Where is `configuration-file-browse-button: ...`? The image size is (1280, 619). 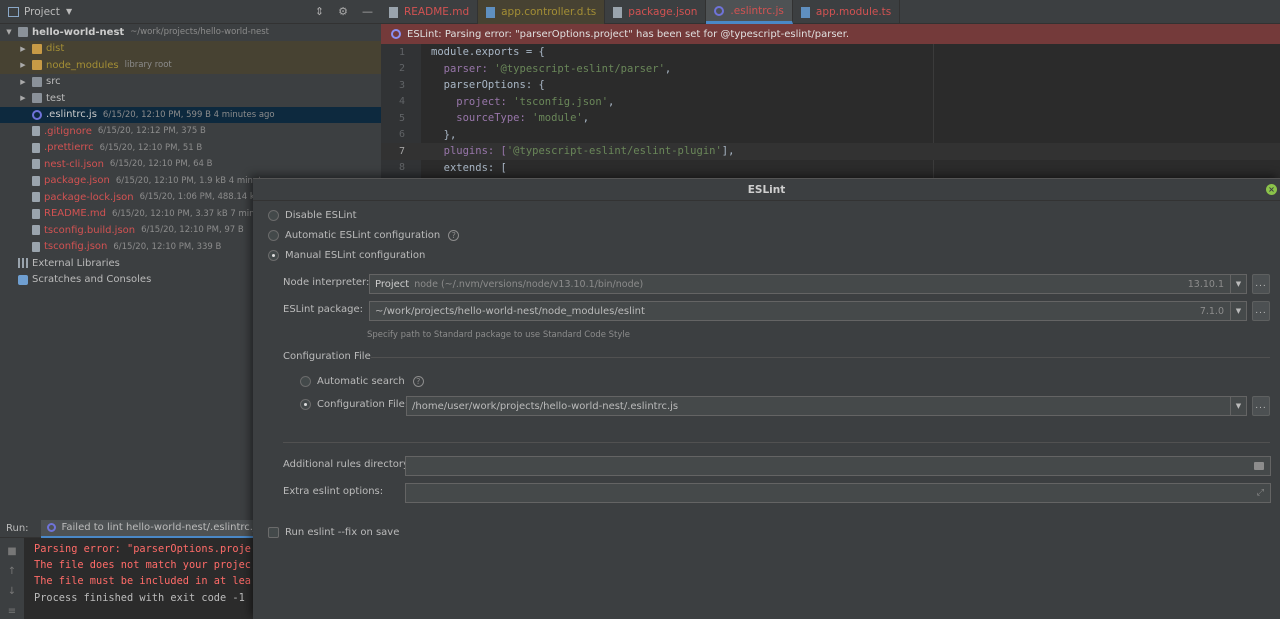
configuration-file-browse-button: ... is located at coordinates (1261, 406).